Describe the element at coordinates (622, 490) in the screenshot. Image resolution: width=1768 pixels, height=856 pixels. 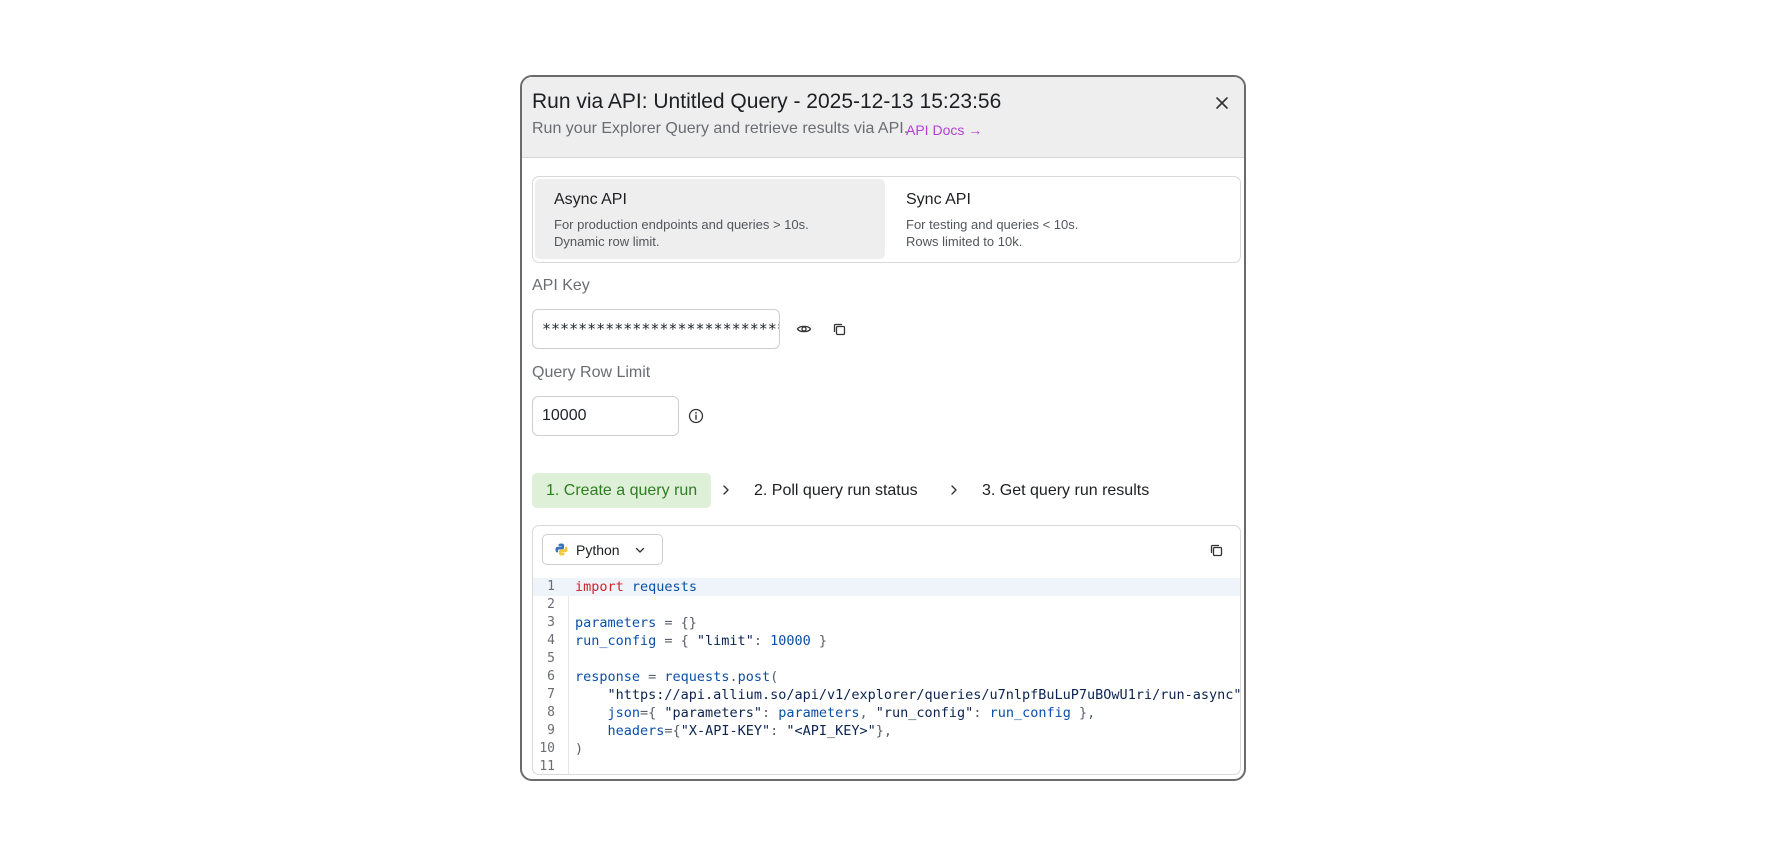
I see `step-create-query-run: 1. Create a query run` at that location.